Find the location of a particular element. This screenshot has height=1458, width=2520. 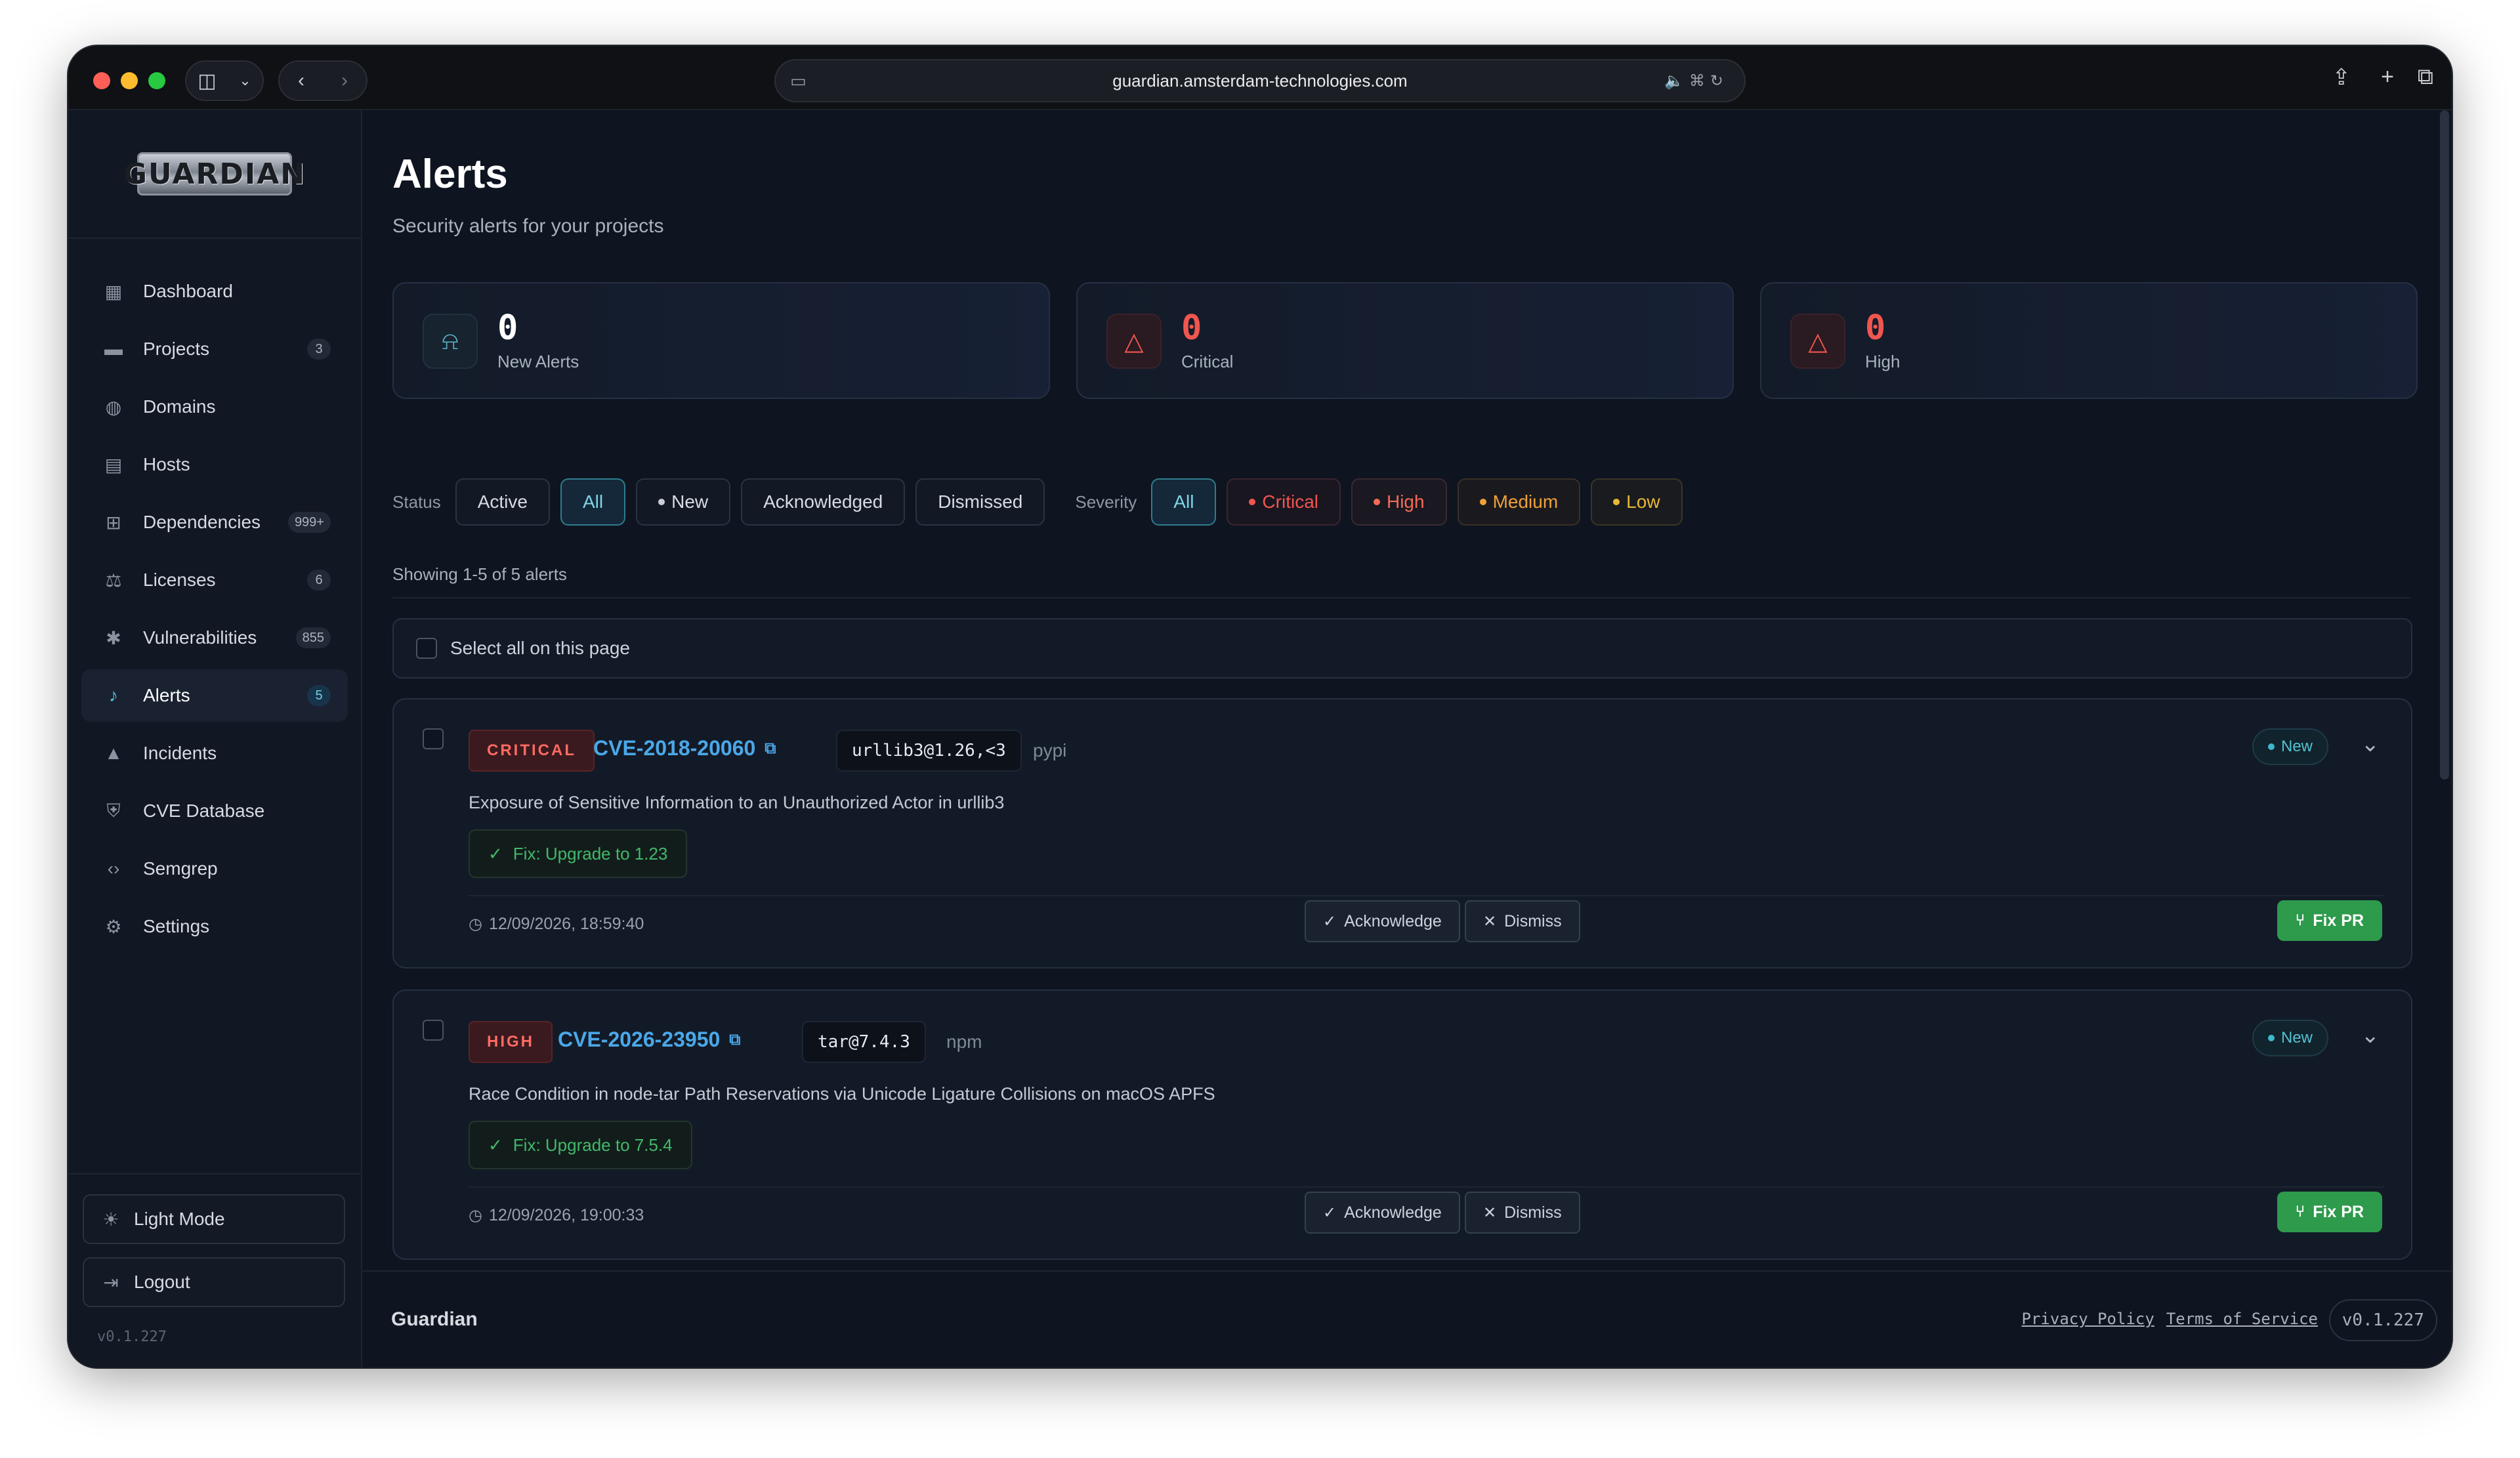

fix-suggestion: ✓ Fix: Upgrade to 1.23 is located at coordinates (578, 853).